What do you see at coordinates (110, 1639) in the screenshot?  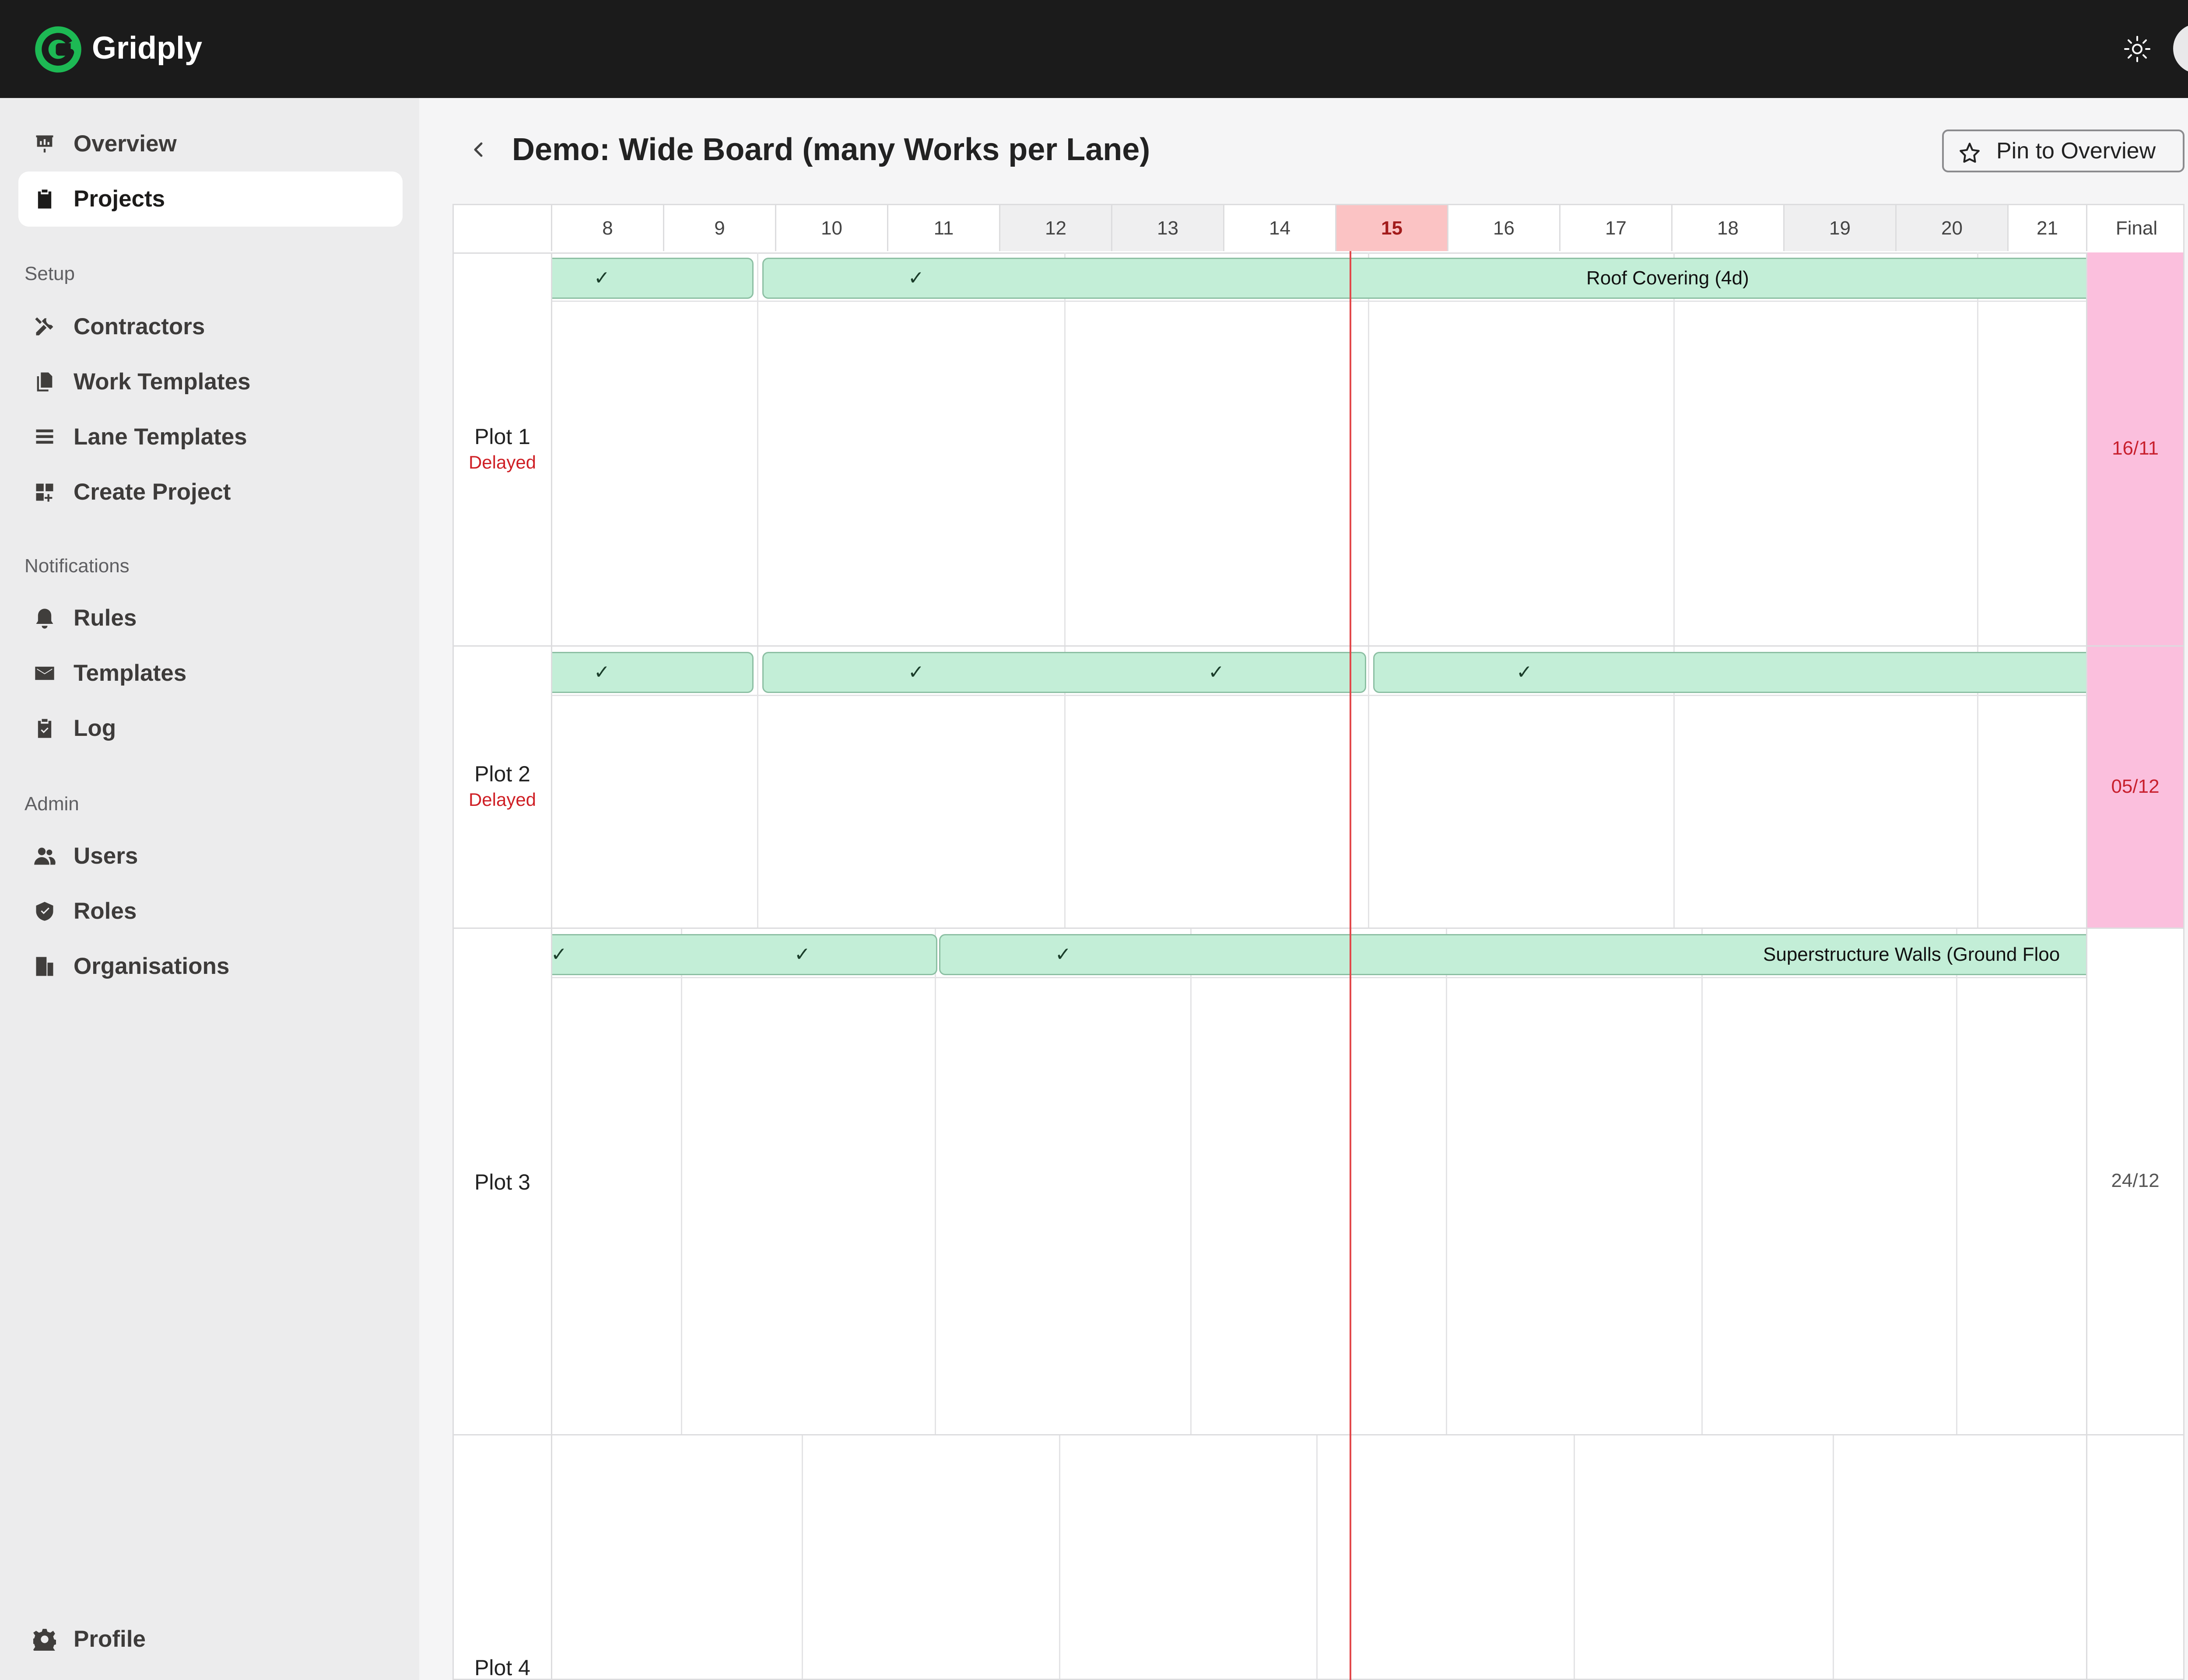 I see `sidebar-item-label: Profile` at bounding box center [110, 1639].